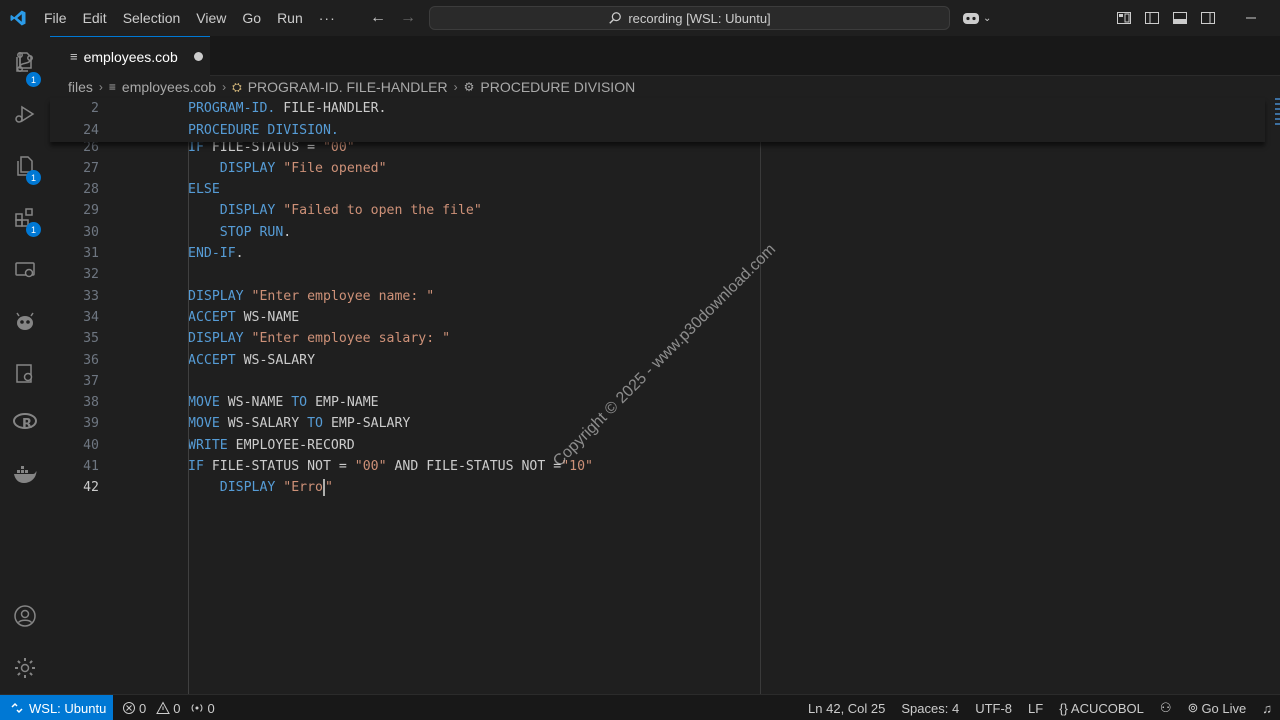  I want to click on line-number: 2, so click(95, 108).